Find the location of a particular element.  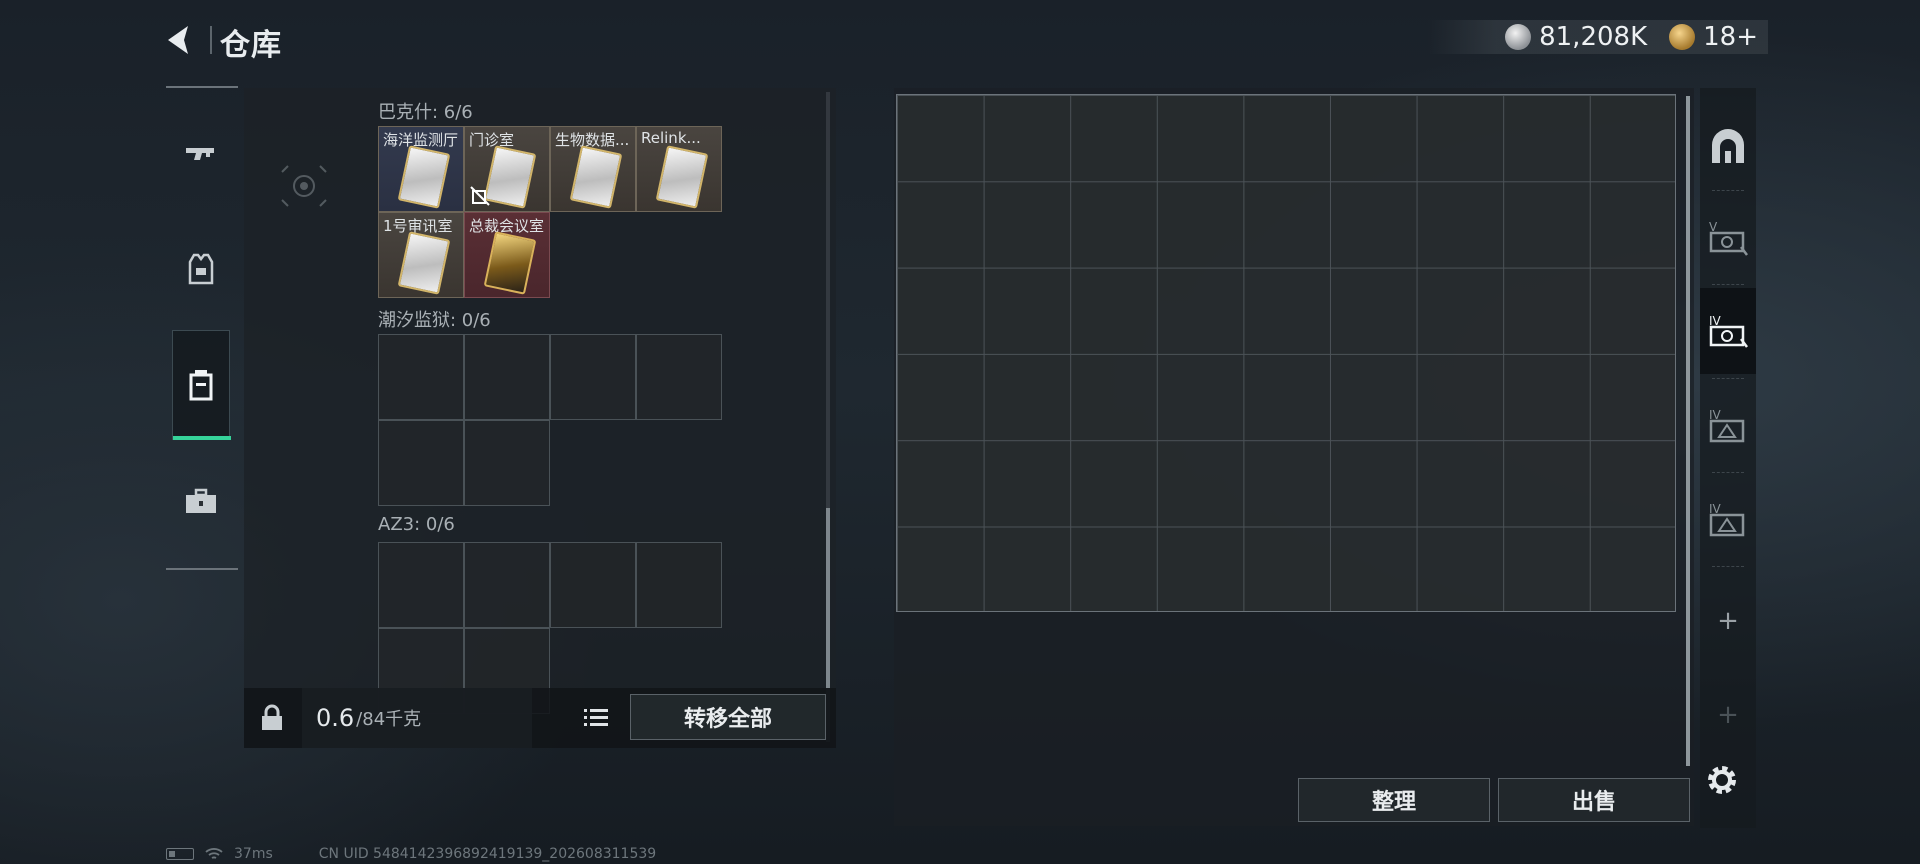

weight-max: /84千克 is located at coordinates (389, 719).